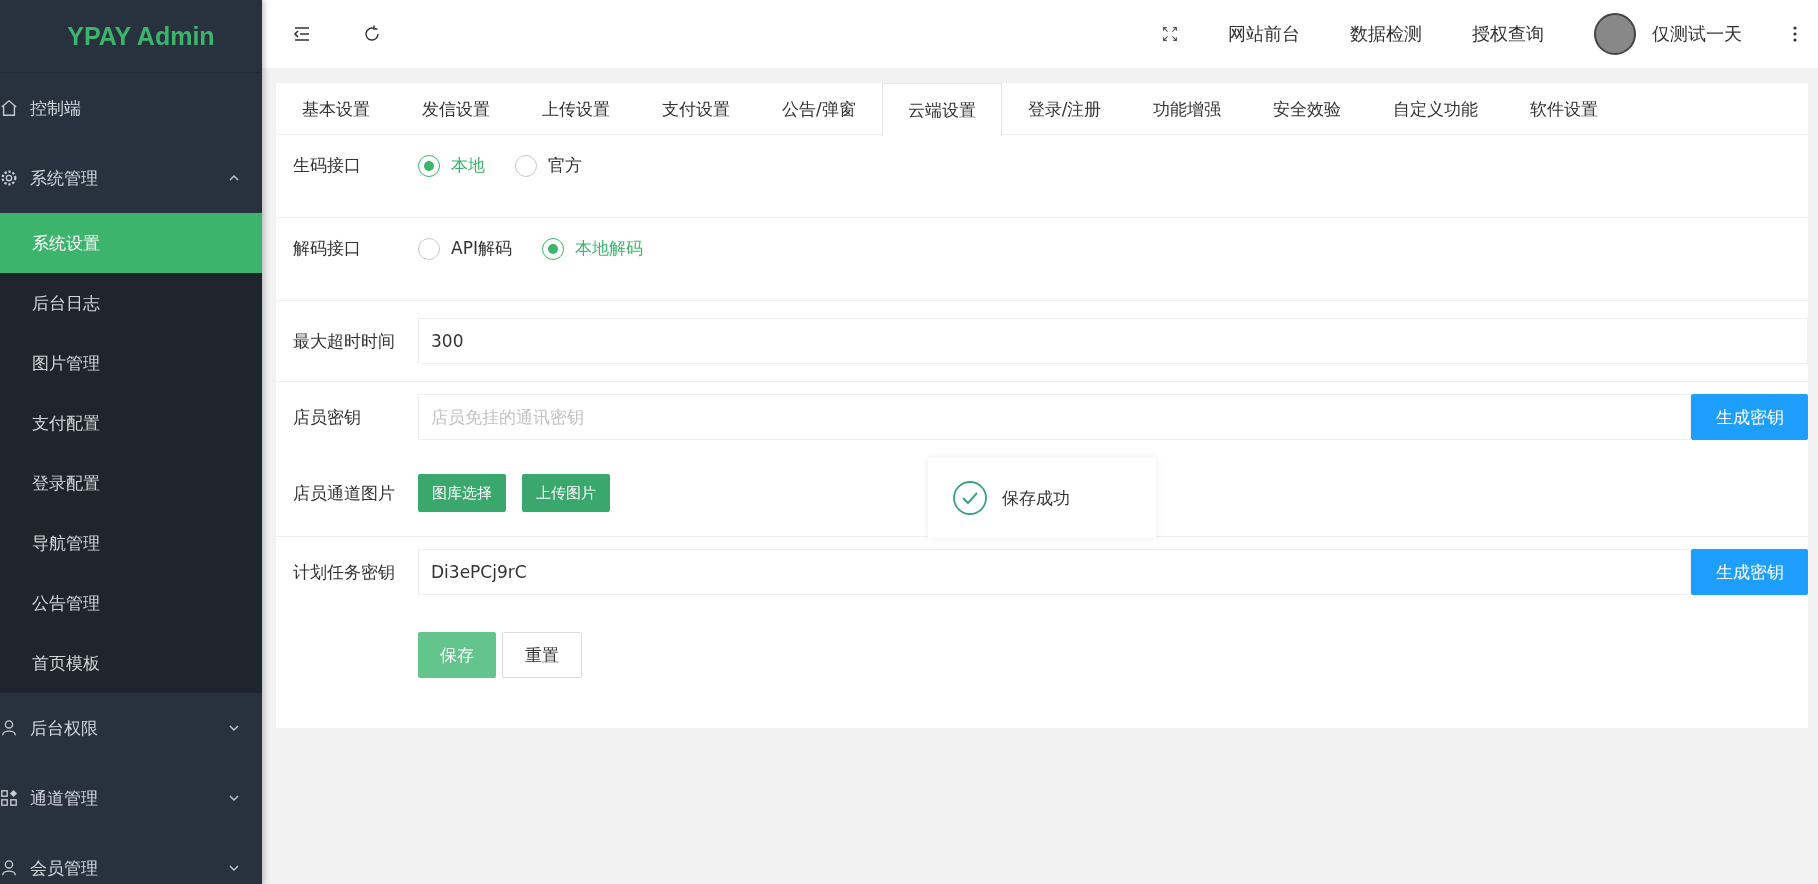 Image resolution: width=1818 pixels, height=884 pixels. I want to click on sidebar-subitem: 后台日志, so click(131, 303).